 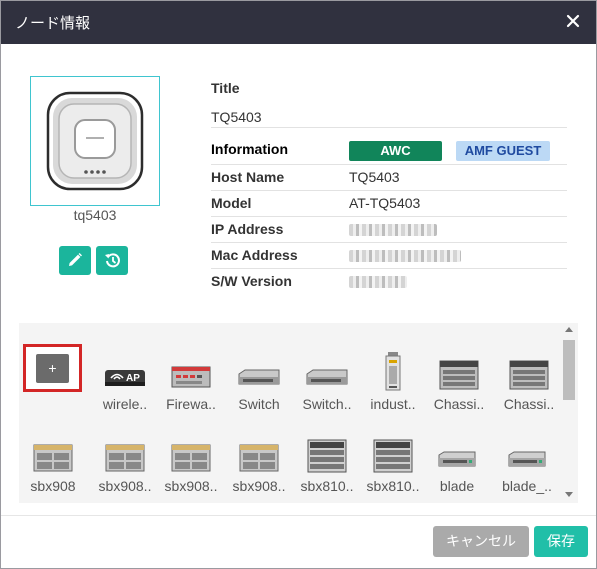 I want to click on history-icon, so click(x=112, y=260).